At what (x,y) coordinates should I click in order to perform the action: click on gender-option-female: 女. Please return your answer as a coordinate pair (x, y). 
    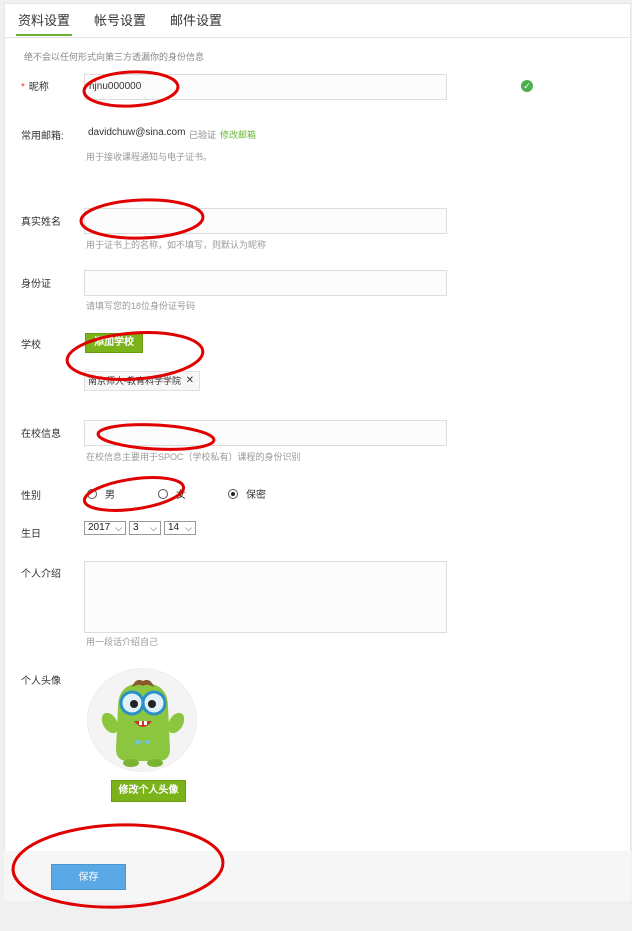
    Looking at the image, I should click on (172, 493).